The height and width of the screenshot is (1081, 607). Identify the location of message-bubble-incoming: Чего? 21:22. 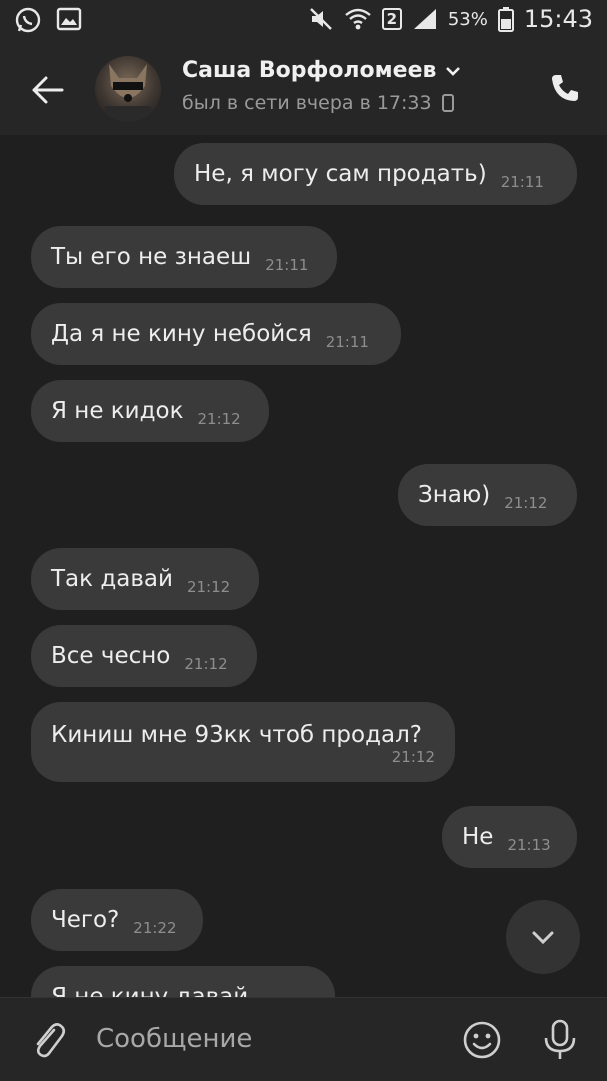
(117, 920).